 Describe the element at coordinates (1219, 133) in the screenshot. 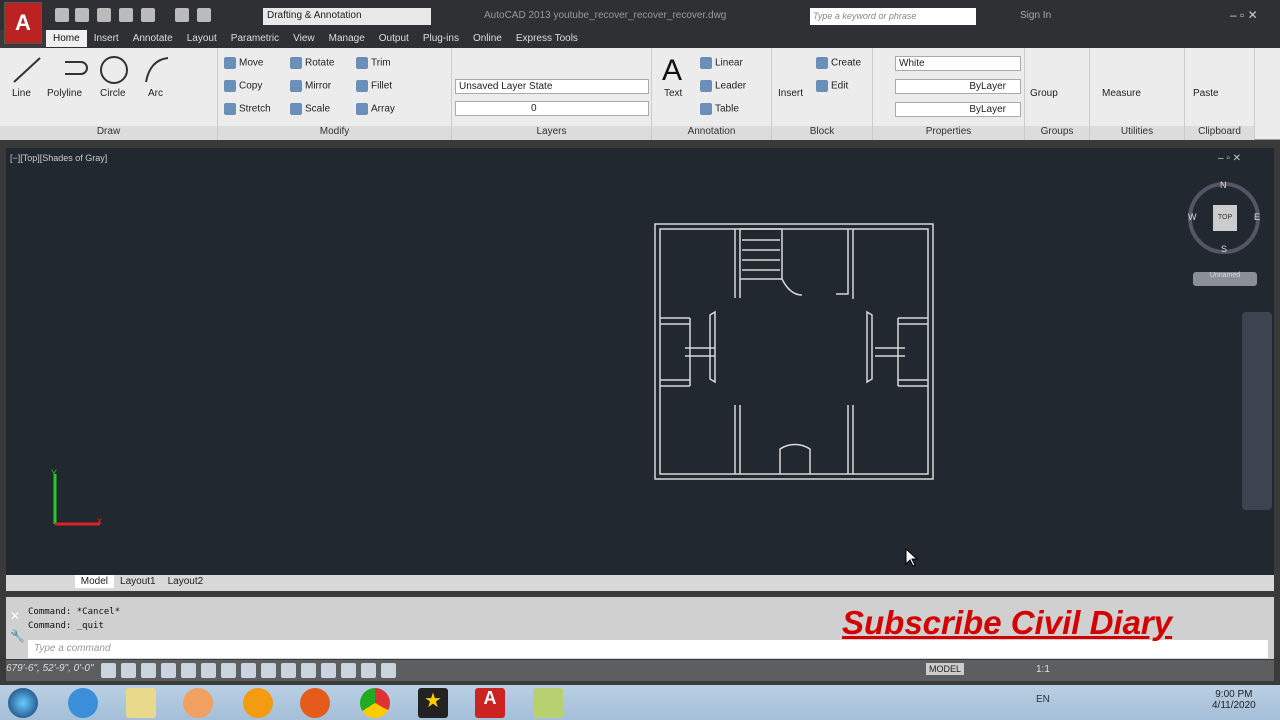

I see `clipboard-panel-label: Clipboard` at that location.